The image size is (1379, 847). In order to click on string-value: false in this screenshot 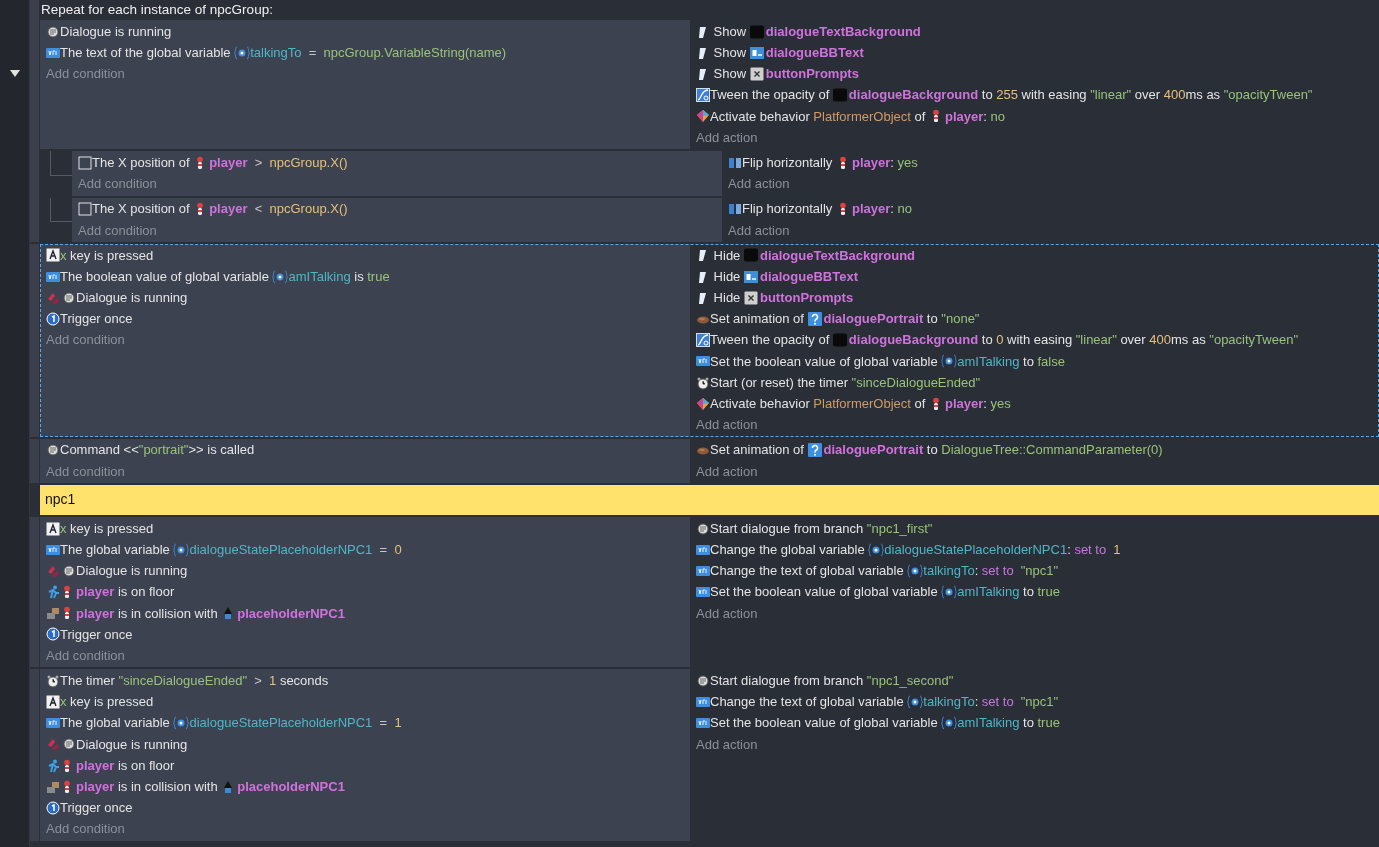, I will do `click(1051, 361)`.